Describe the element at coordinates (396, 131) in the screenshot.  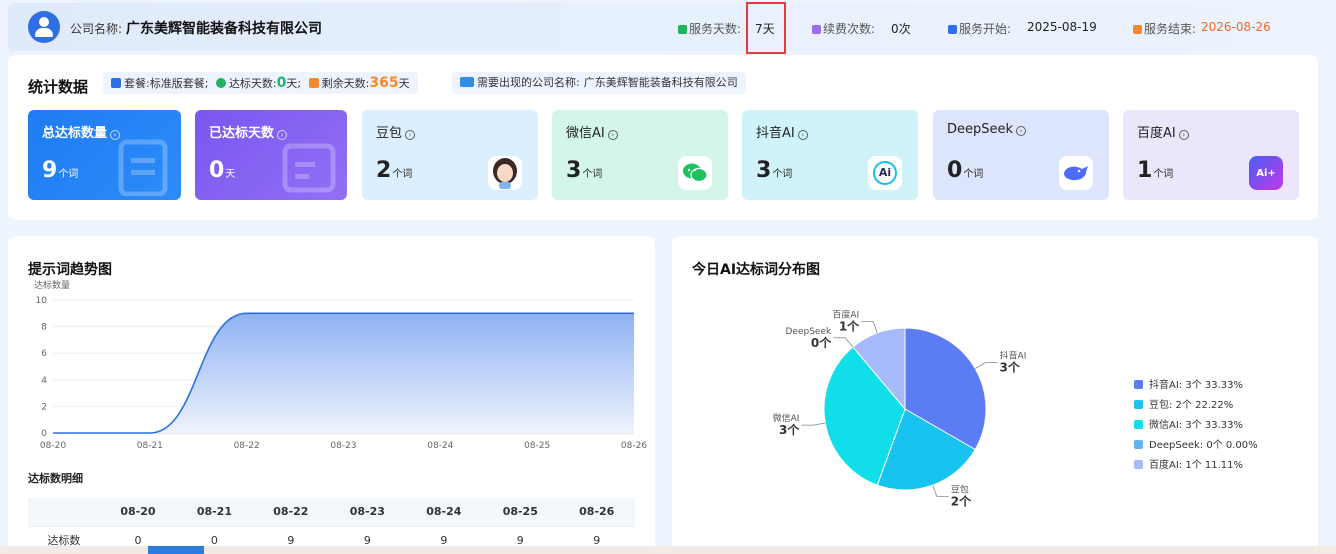
I see `tile-title: 豆包 ›` at that location.